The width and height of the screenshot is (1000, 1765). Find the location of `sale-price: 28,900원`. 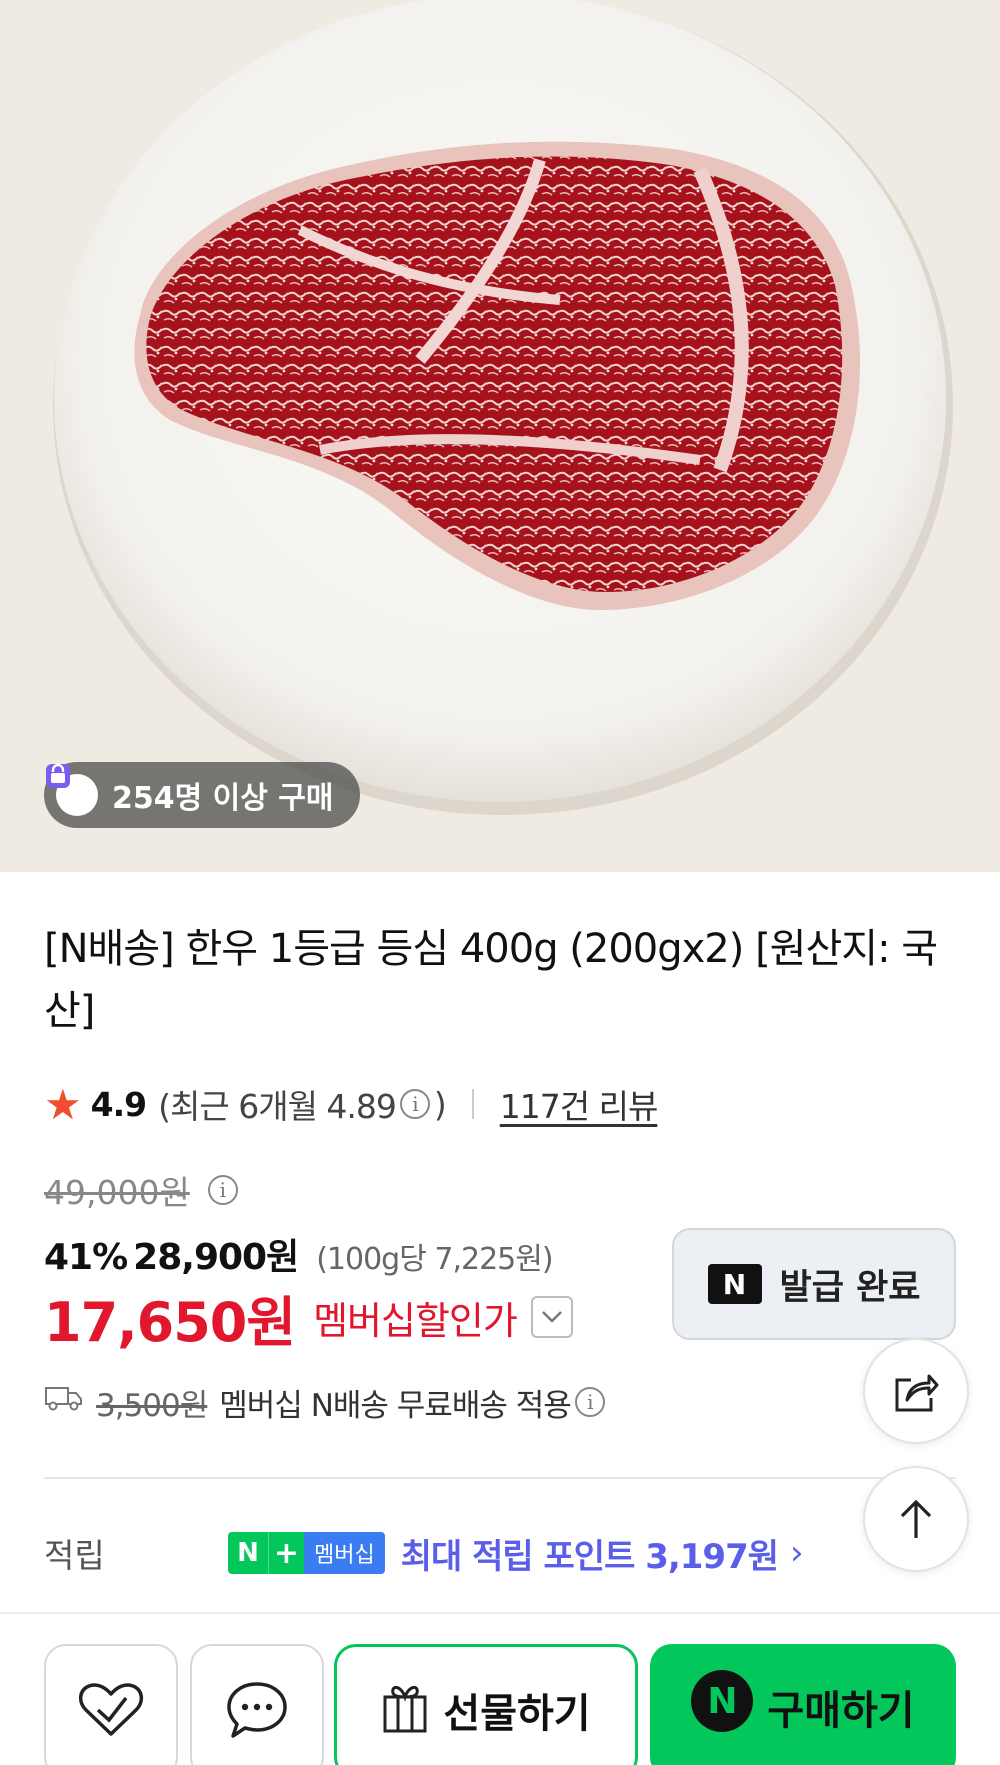

sale-price: 28,900원 is located at coordinates (216, 1257).